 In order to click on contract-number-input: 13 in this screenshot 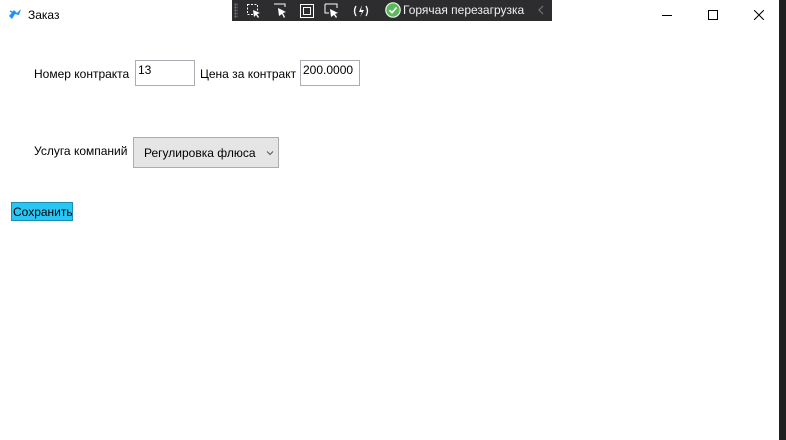, I will do `click(165, 73)`.